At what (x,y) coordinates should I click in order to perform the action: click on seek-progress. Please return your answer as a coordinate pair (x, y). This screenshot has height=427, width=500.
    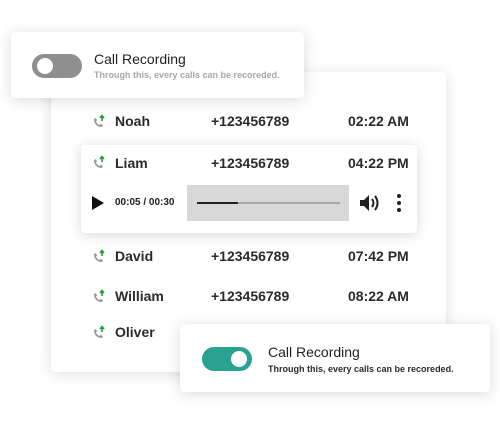
    Looking at the image, I should click on (218, 203).